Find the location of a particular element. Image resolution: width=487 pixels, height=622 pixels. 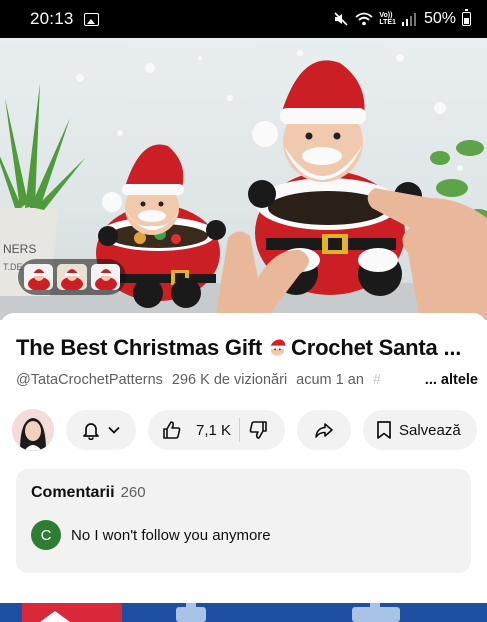

channel-avatar-image is located at coordinates (33, 430).